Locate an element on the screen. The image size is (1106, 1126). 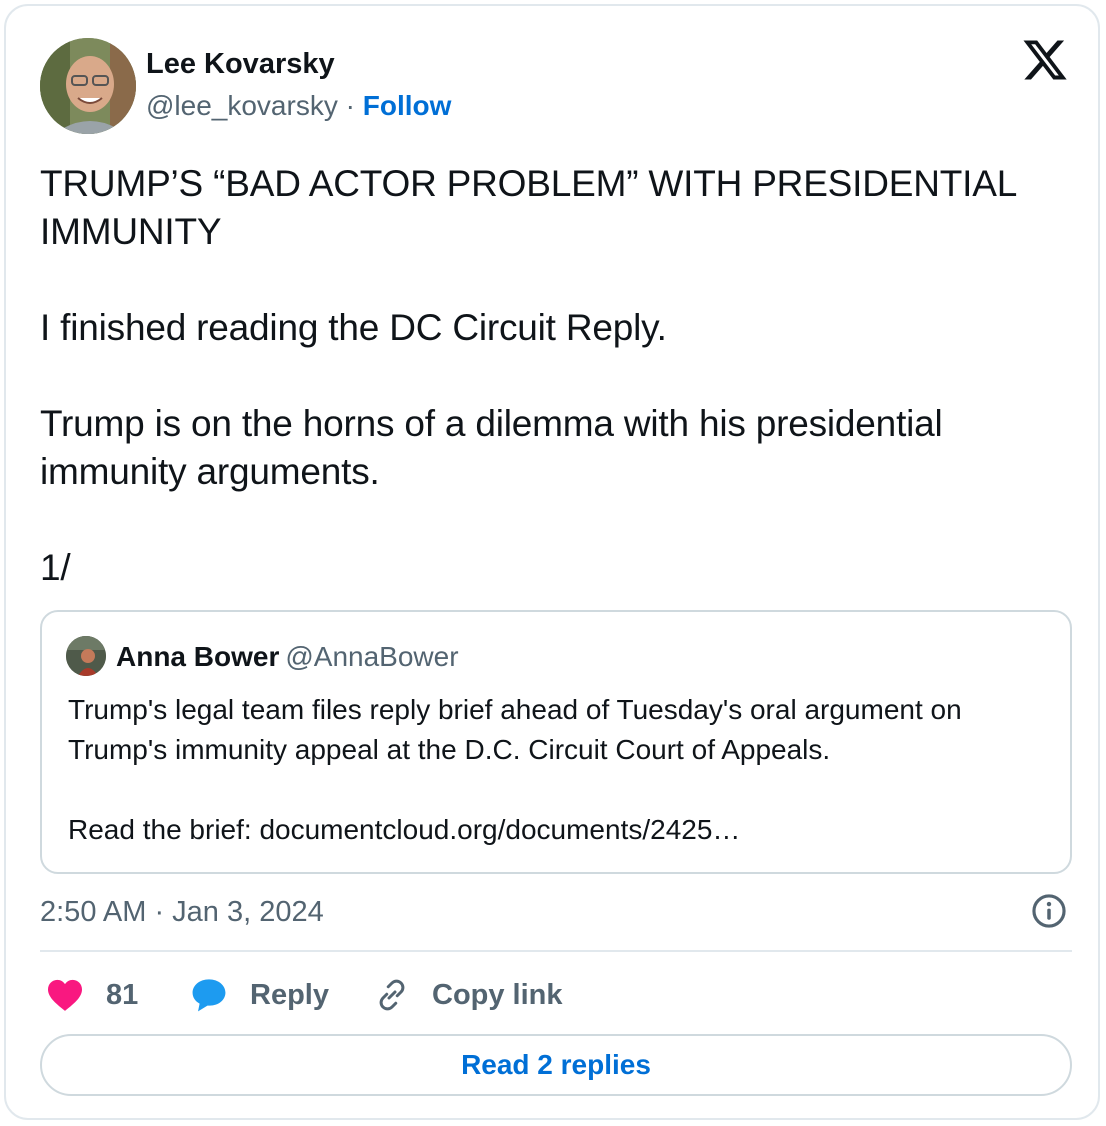
quoted-author-handle: @AnnaBower is located at coordinates (372, 656).